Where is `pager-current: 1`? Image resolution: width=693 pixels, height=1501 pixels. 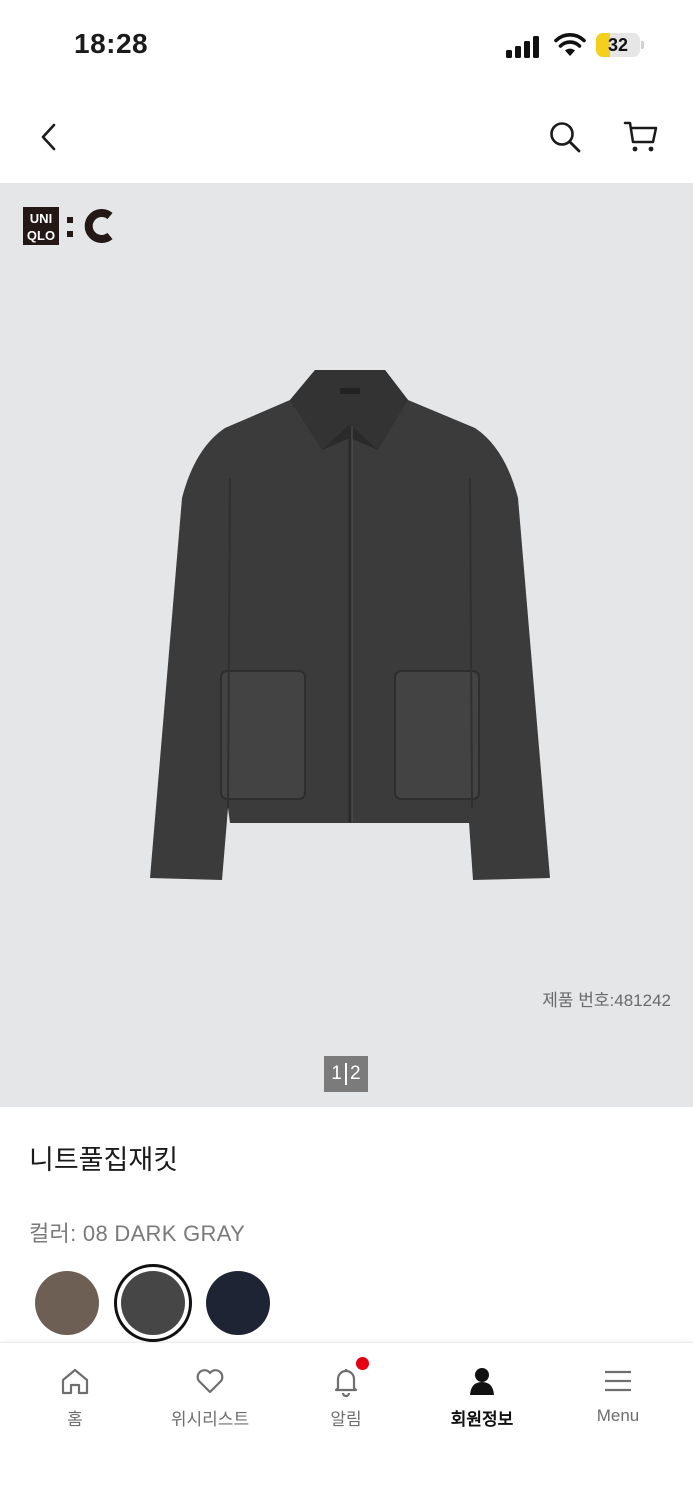
pager-current: 1 is located at coordinates (336, 1073).